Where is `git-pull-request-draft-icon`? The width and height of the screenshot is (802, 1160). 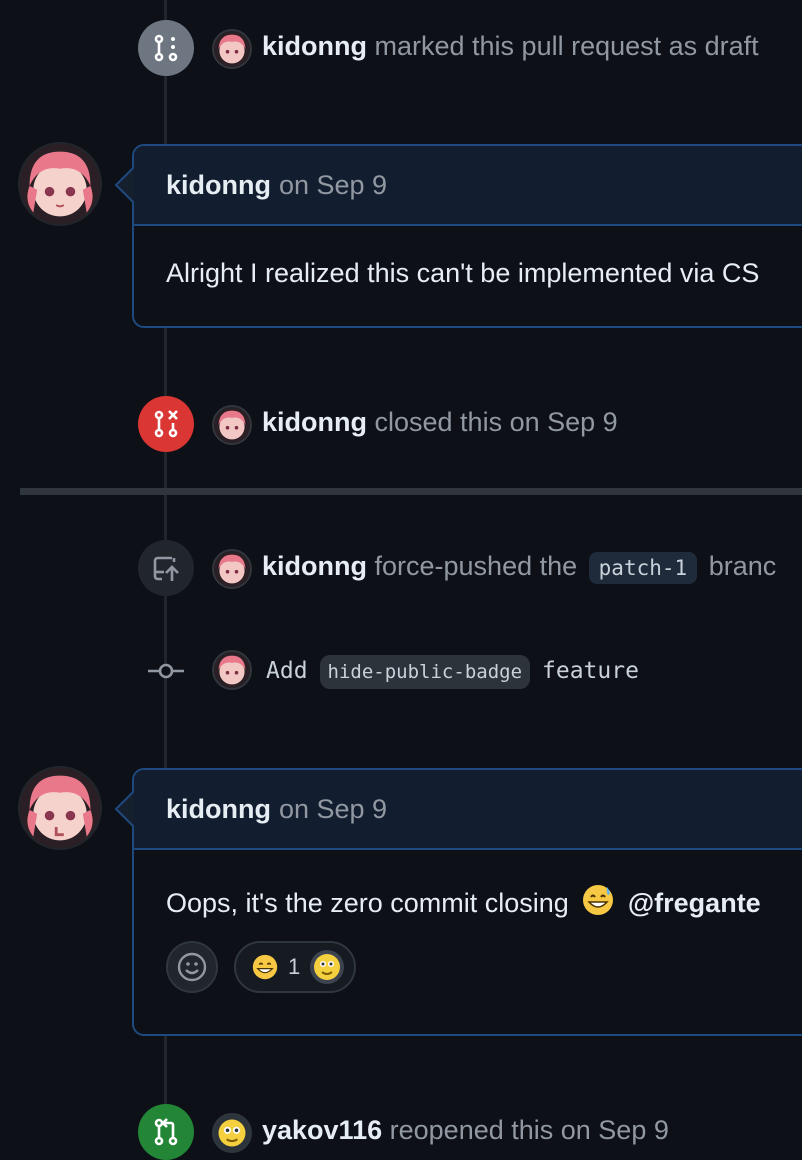
git-pull-request-draft-icon is located at coordinates (166, 48).